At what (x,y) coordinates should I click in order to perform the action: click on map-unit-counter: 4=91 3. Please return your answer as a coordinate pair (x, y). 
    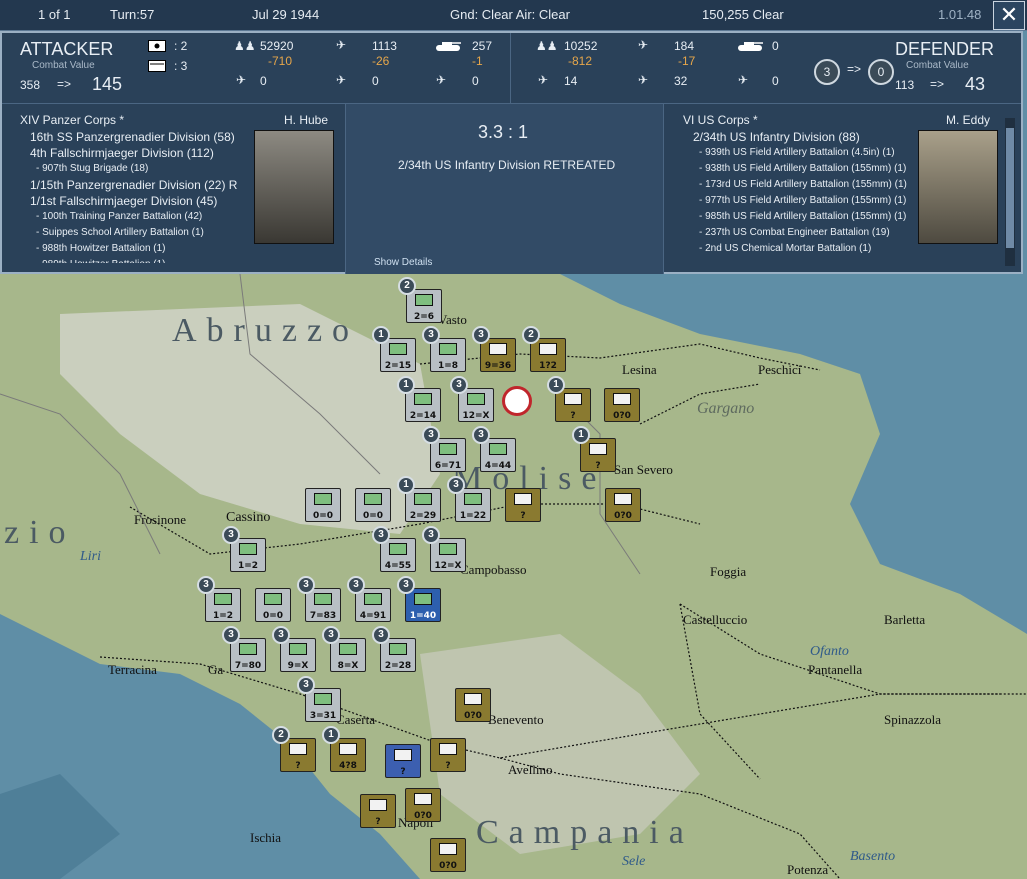
    Looking at the image, I should click on (369, 599).